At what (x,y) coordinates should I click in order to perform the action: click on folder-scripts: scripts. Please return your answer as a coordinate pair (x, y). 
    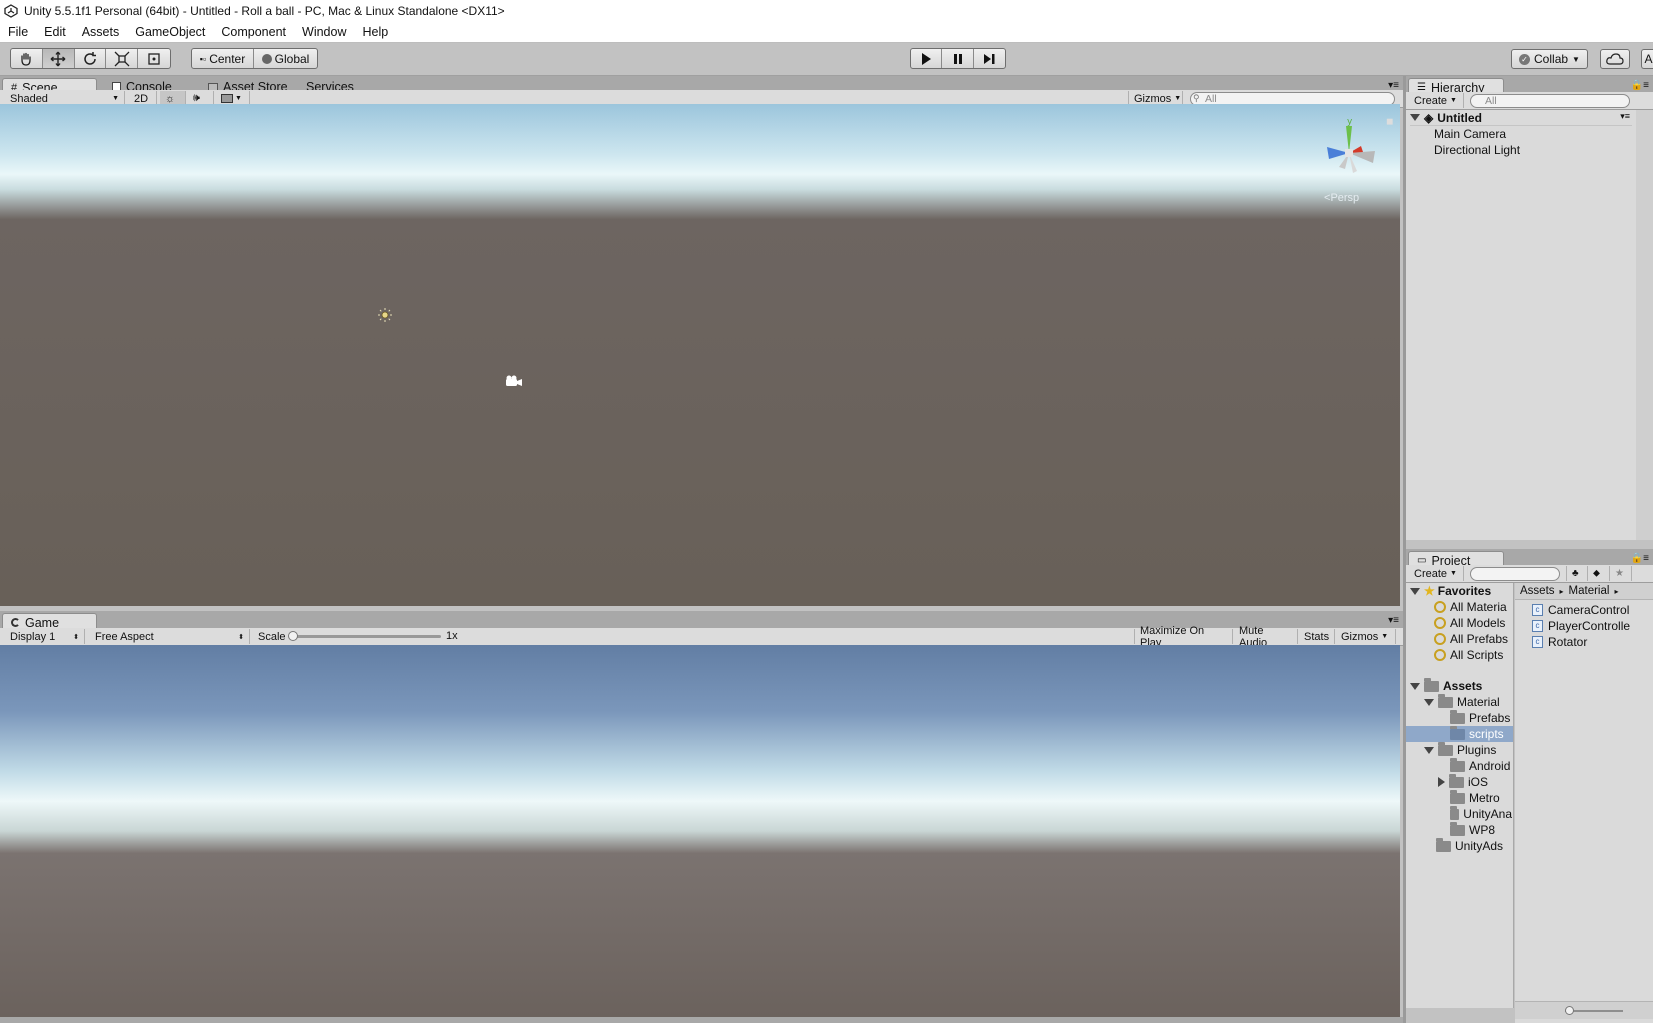
    Looking at the image, I should click on (1459, 733).